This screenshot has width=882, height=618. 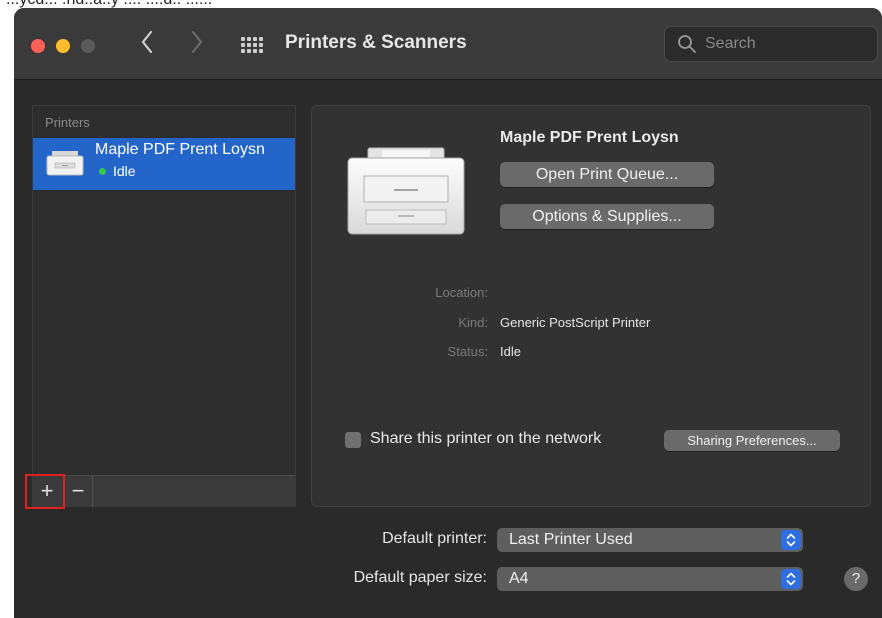 What do you see at coordinates (589, 137) in the screenshot?
I see `printer-title: Maple PDF Prent Loysn` at bounding box center [589, 137].